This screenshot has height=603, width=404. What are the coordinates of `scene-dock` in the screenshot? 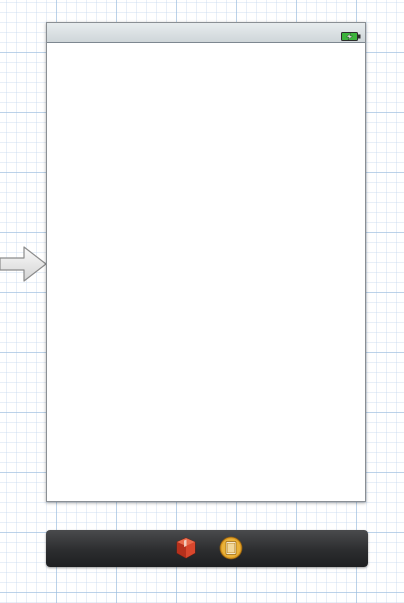 It's located at (207, 548).